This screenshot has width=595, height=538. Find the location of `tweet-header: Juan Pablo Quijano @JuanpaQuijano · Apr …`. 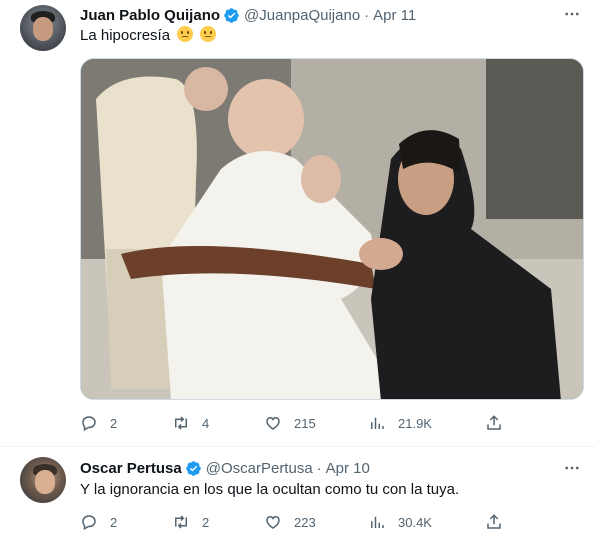

tweet-header: Juan Pablo Quijano @JuanpaQuijano · Apr … is located at coordinates (248, 15).